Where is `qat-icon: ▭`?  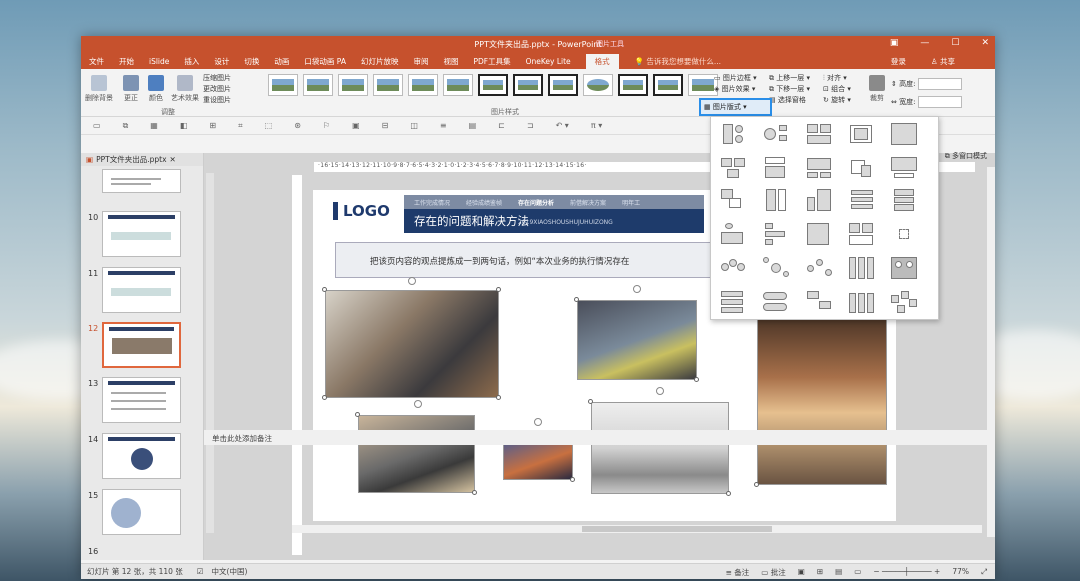
qat-icon: ▭ is located at coordinates (97, 125).